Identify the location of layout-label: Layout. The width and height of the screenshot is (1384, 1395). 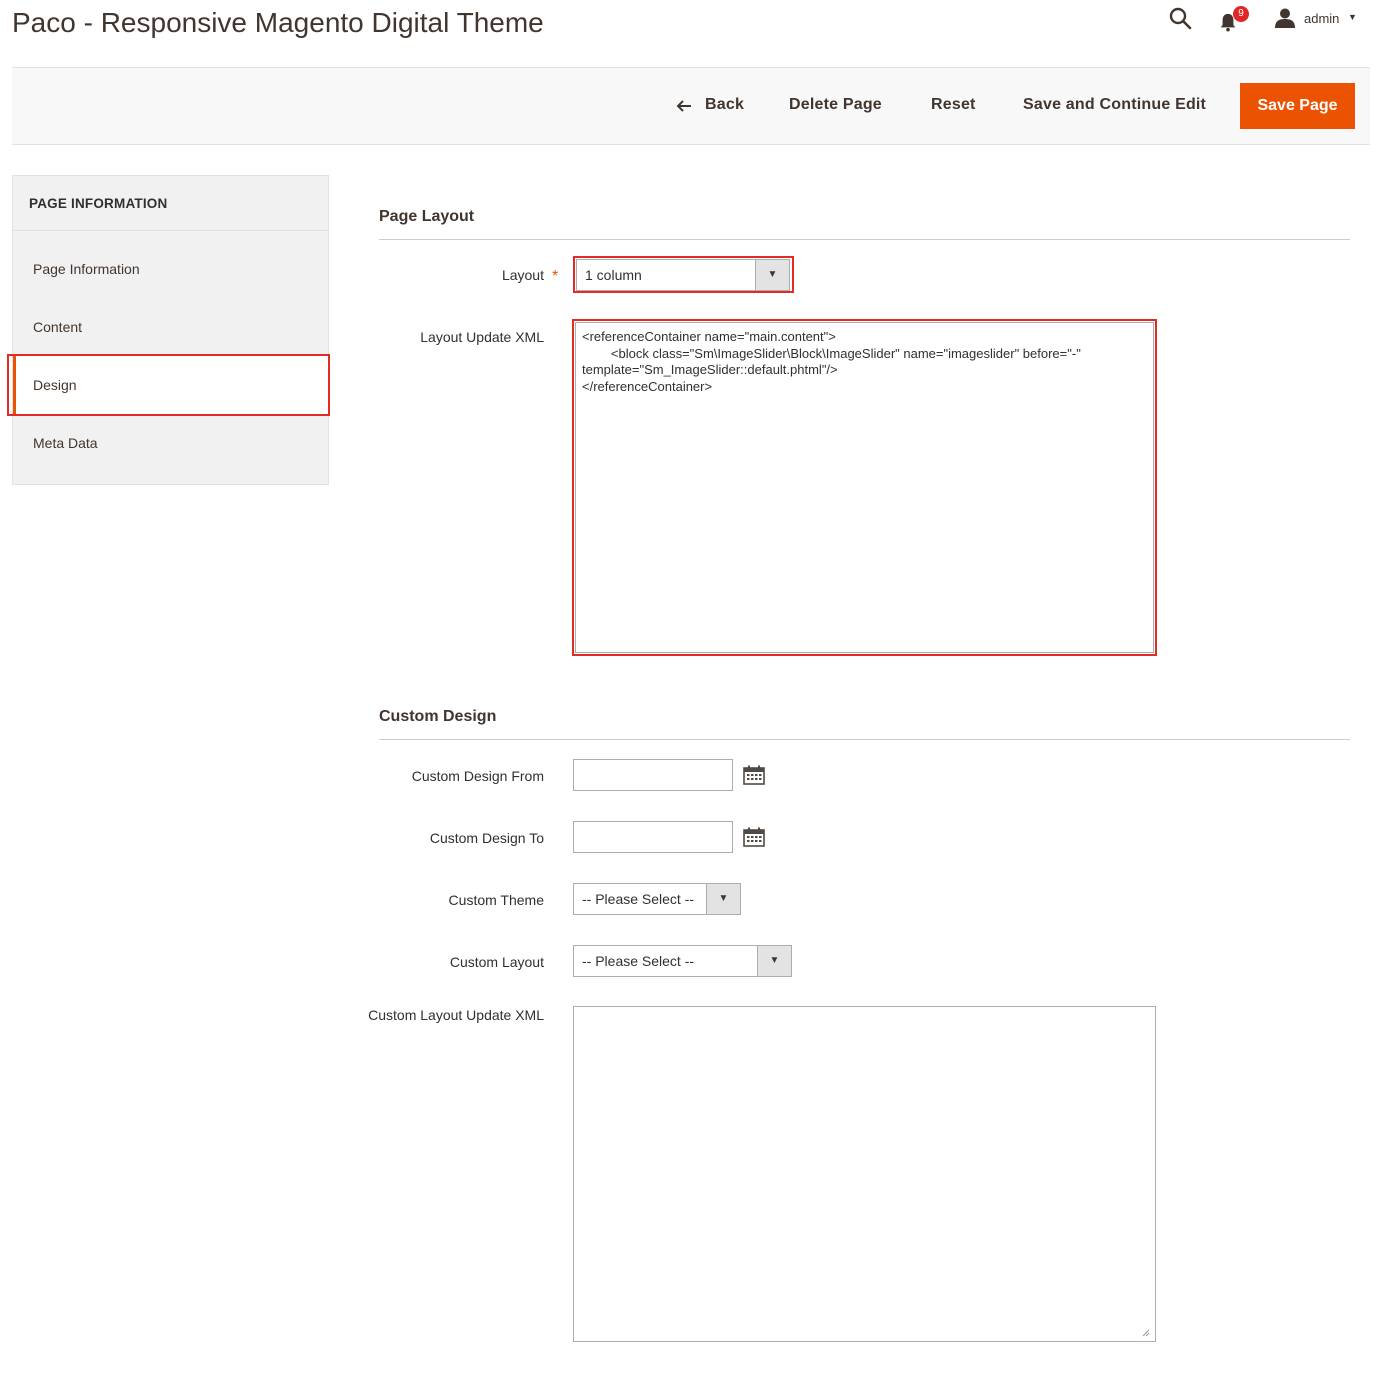
(522, 275).